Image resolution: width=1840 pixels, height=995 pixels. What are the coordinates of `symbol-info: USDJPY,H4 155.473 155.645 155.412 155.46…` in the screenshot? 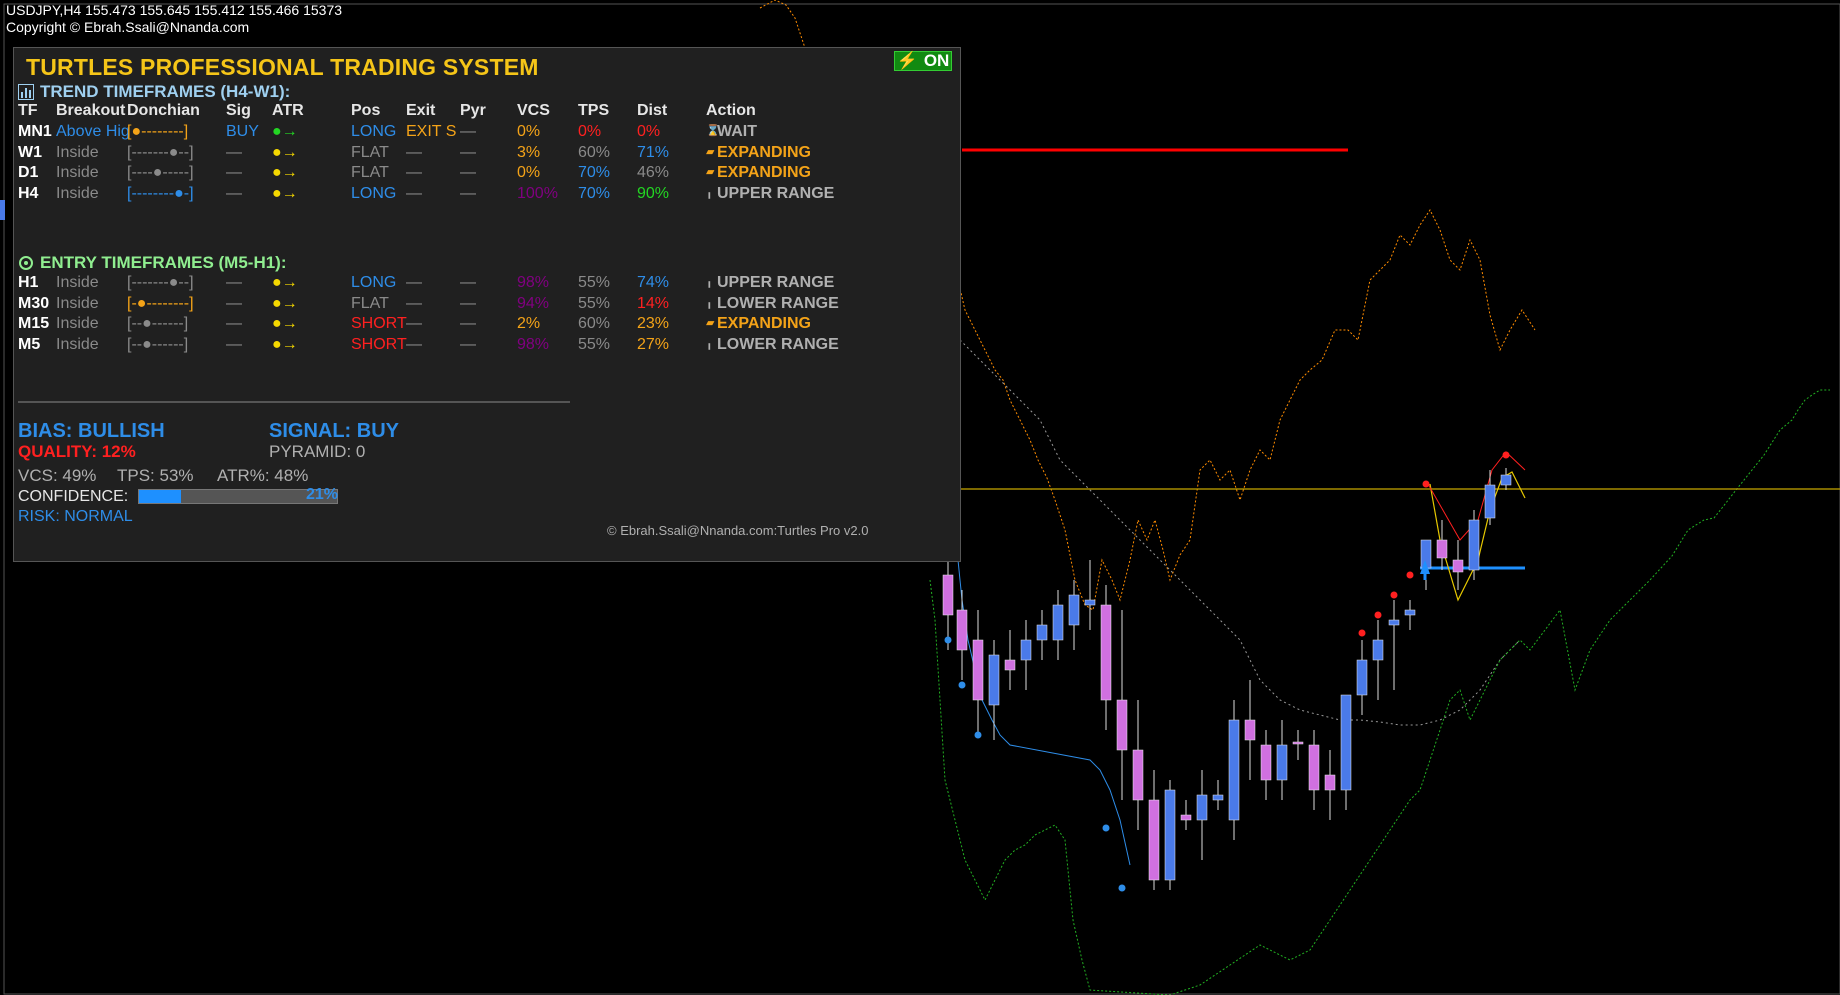 It's located at (174, 10).